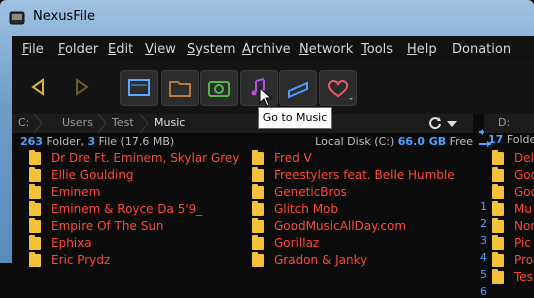 This screenshot has height=298, width=534. What do you see at coordinates (483, 257) in the screenshot?
I see `pane-tab-4: 4` at bounding box center [483, 257].